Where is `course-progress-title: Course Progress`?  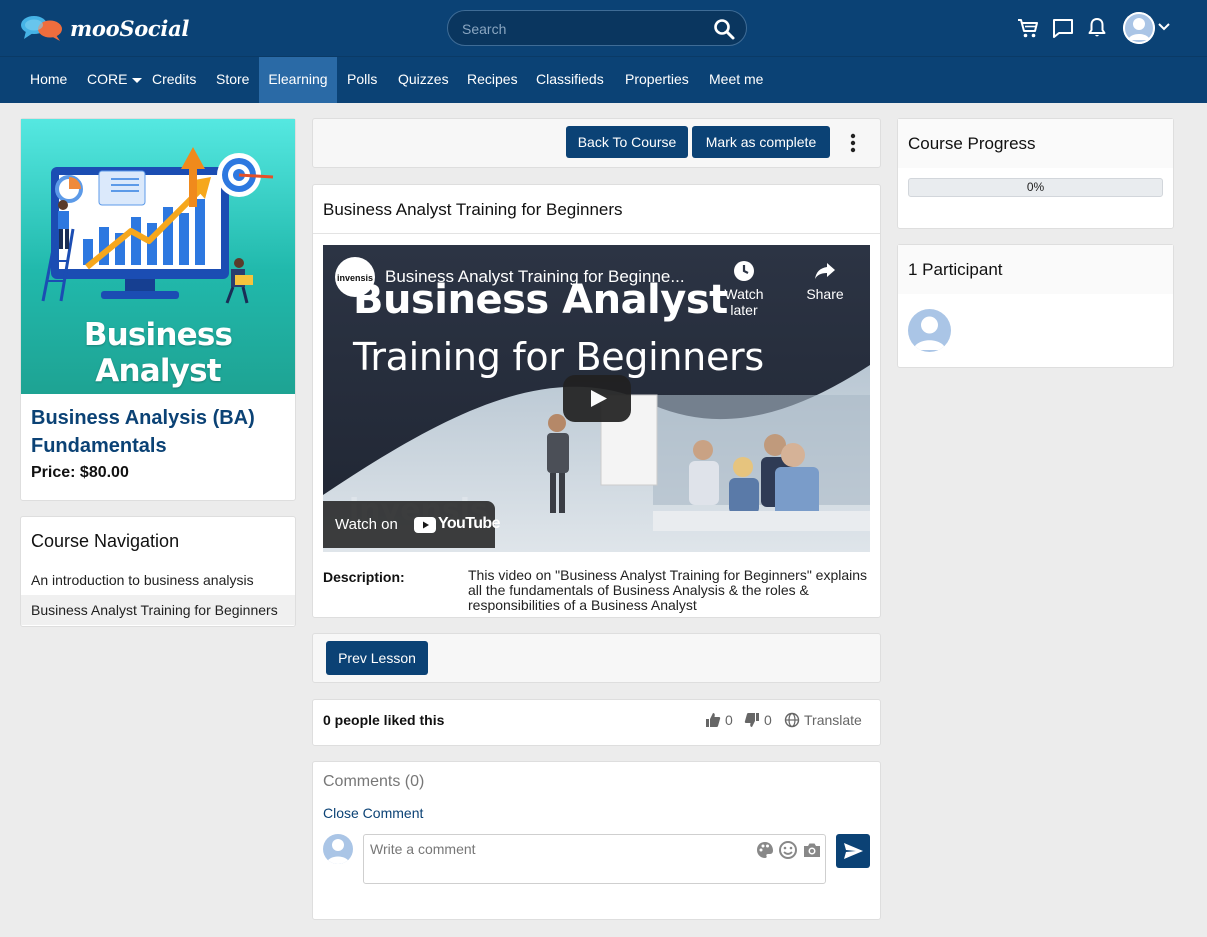 course-progress-title: Course Progress is located at coordinates (972, 143).